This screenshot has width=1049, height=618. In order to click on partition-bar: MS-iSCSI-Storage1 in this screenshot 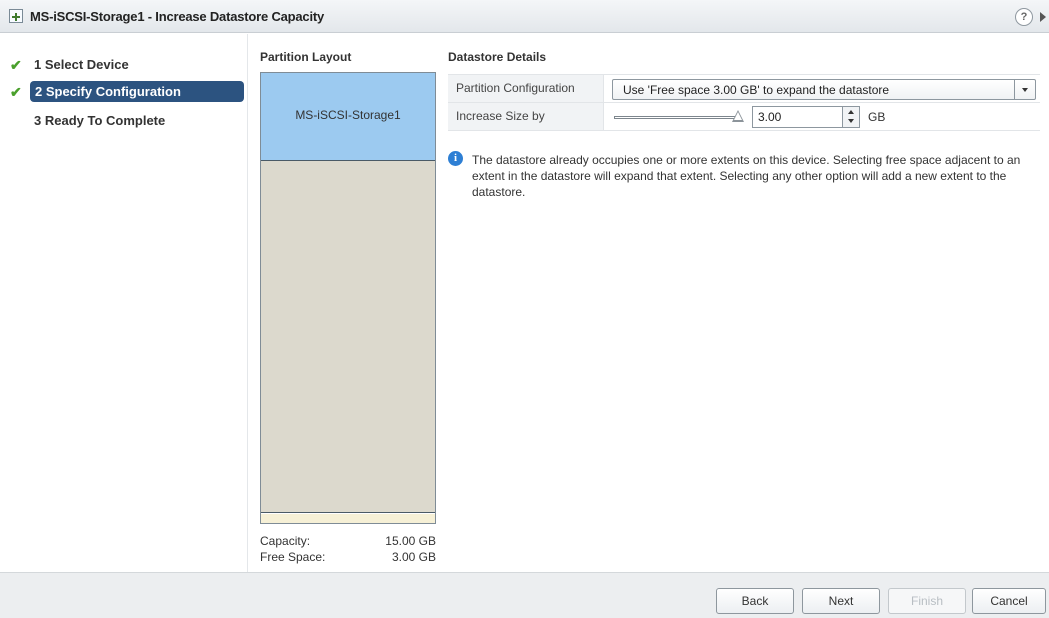, I will do `click(348, 298)`.